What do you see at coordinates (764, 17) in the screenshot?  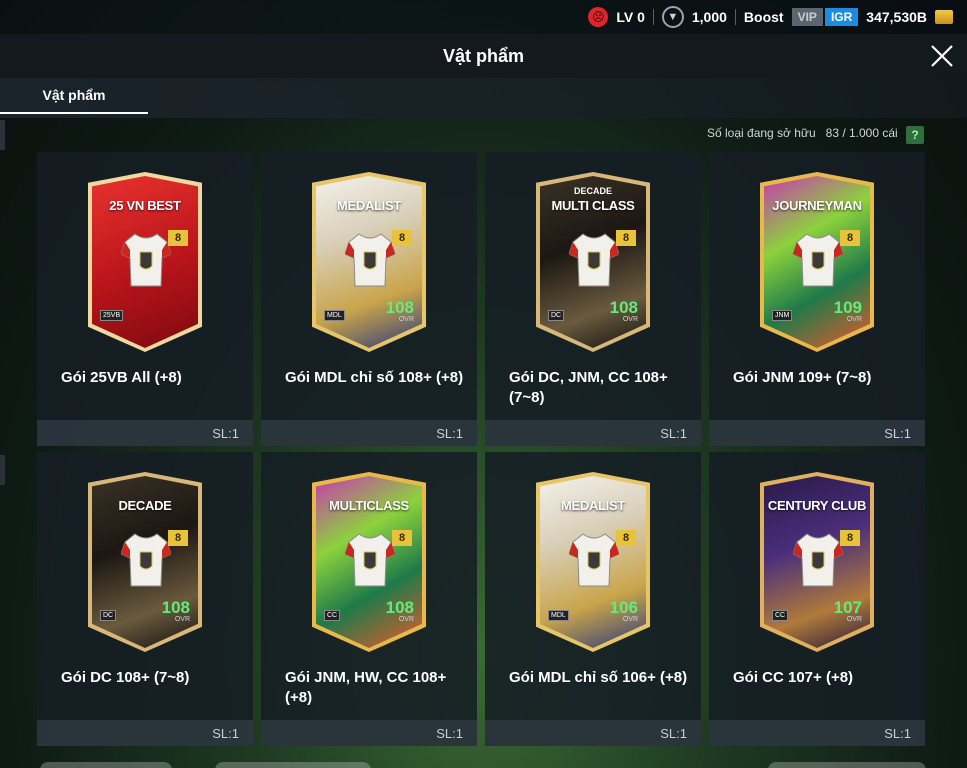 I see `boost-label: Boost` at bounding box center [764, 17].